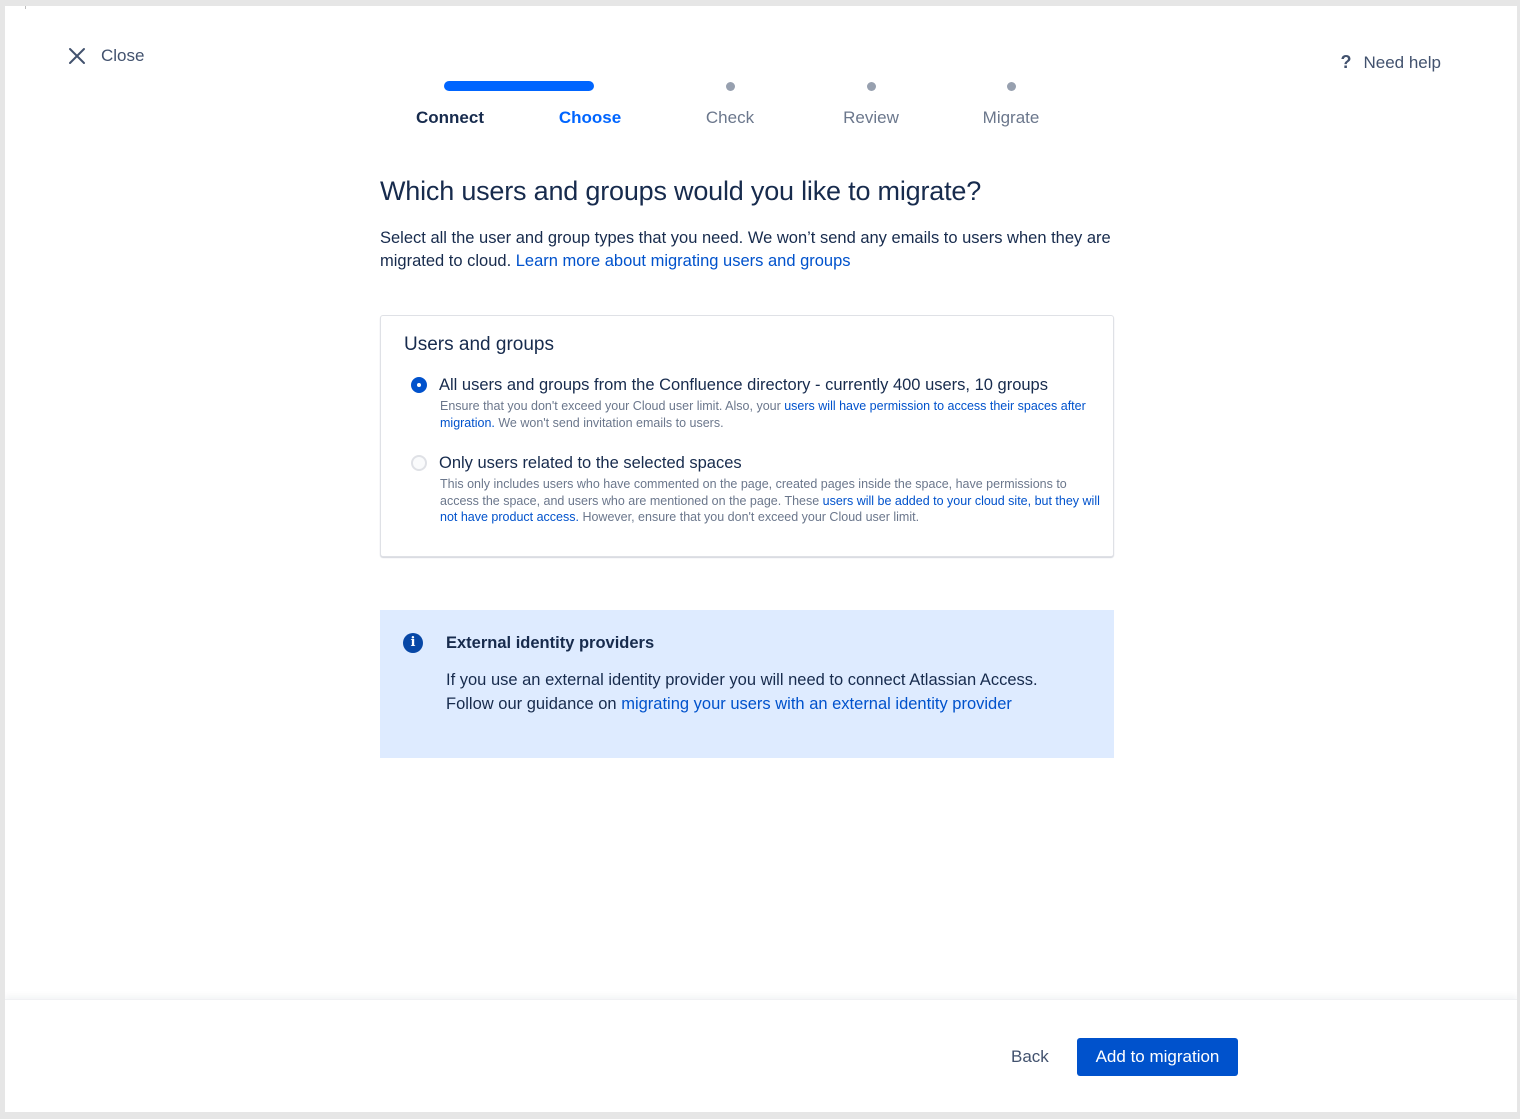 The image size is (1520, 1119). What do you see at coordinates (413, 643) in the screenshot?
I see `info-icon: i` at bounding box center [413, 643].